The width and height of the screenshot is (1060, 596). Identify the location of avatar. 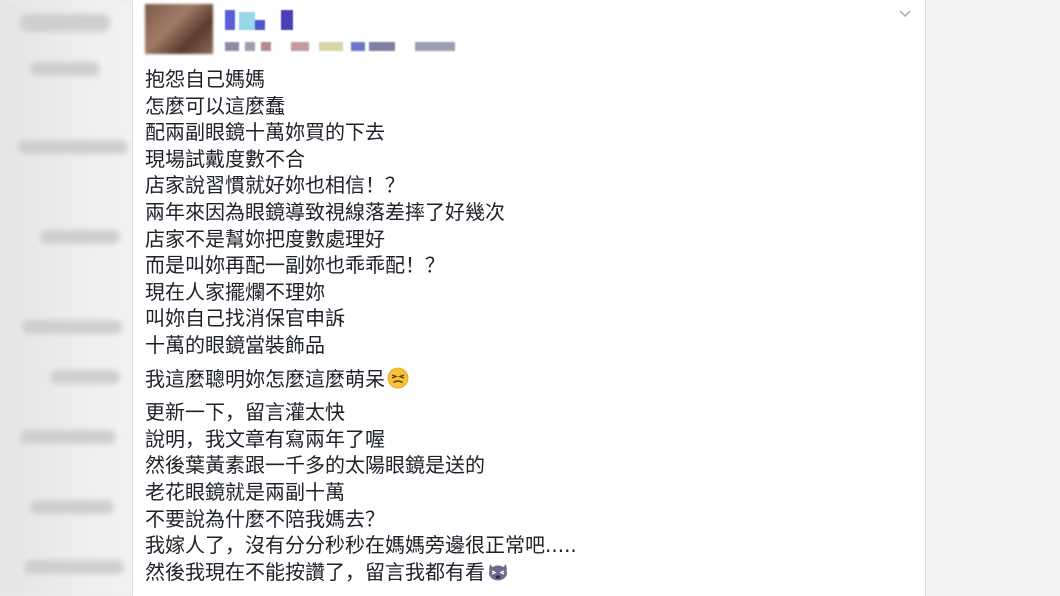
(179, 29).